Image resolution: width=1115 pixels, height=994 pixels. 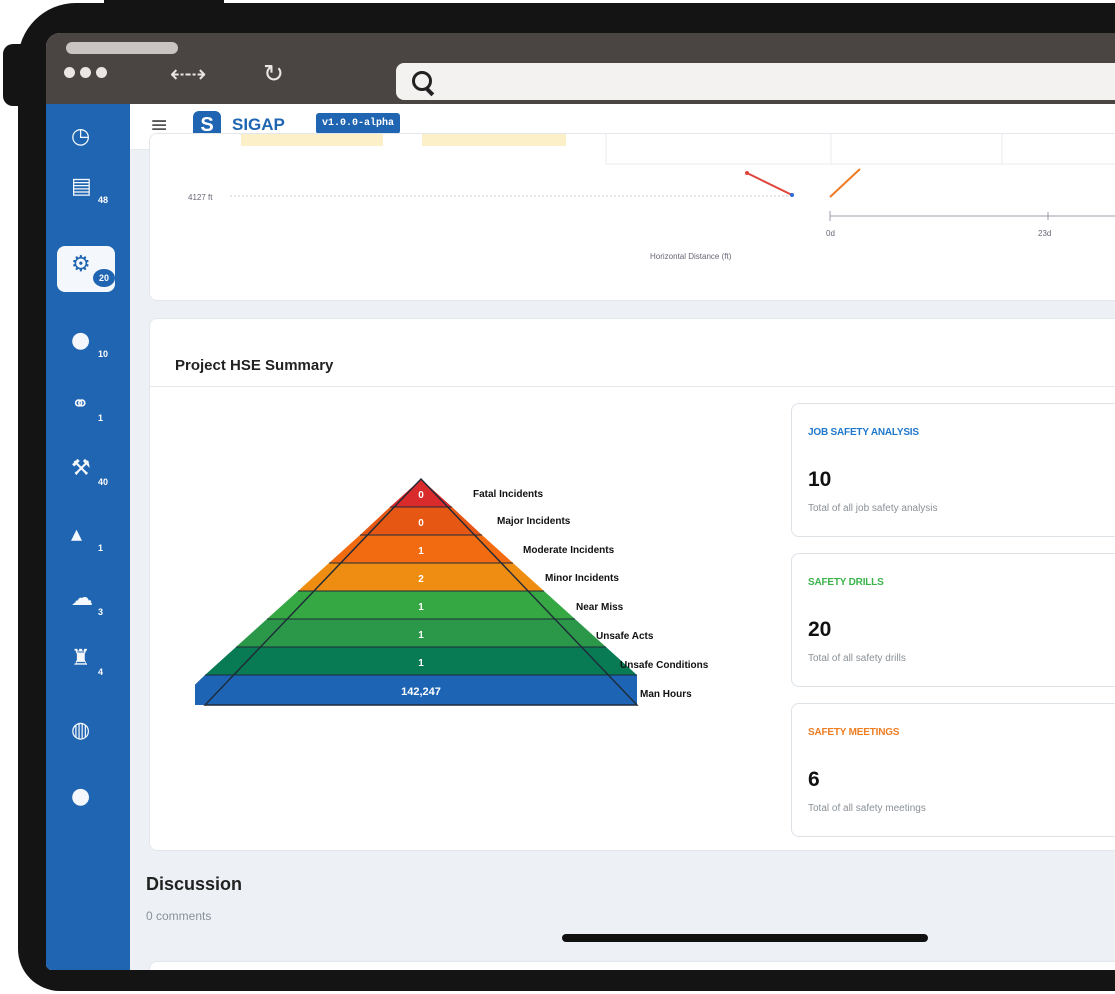 I want to click on stat-label: SAFETY DRILLS, so click(x=846, y=582).